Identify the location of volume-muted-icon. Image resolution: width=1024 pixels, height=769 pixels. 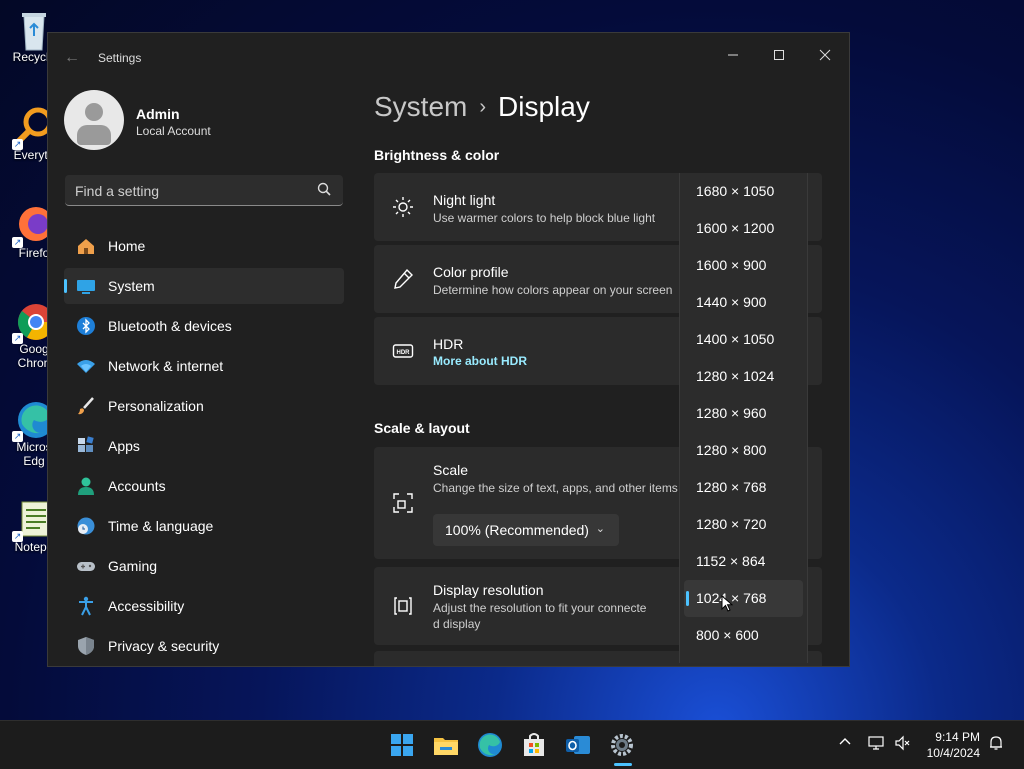
(903, 744).